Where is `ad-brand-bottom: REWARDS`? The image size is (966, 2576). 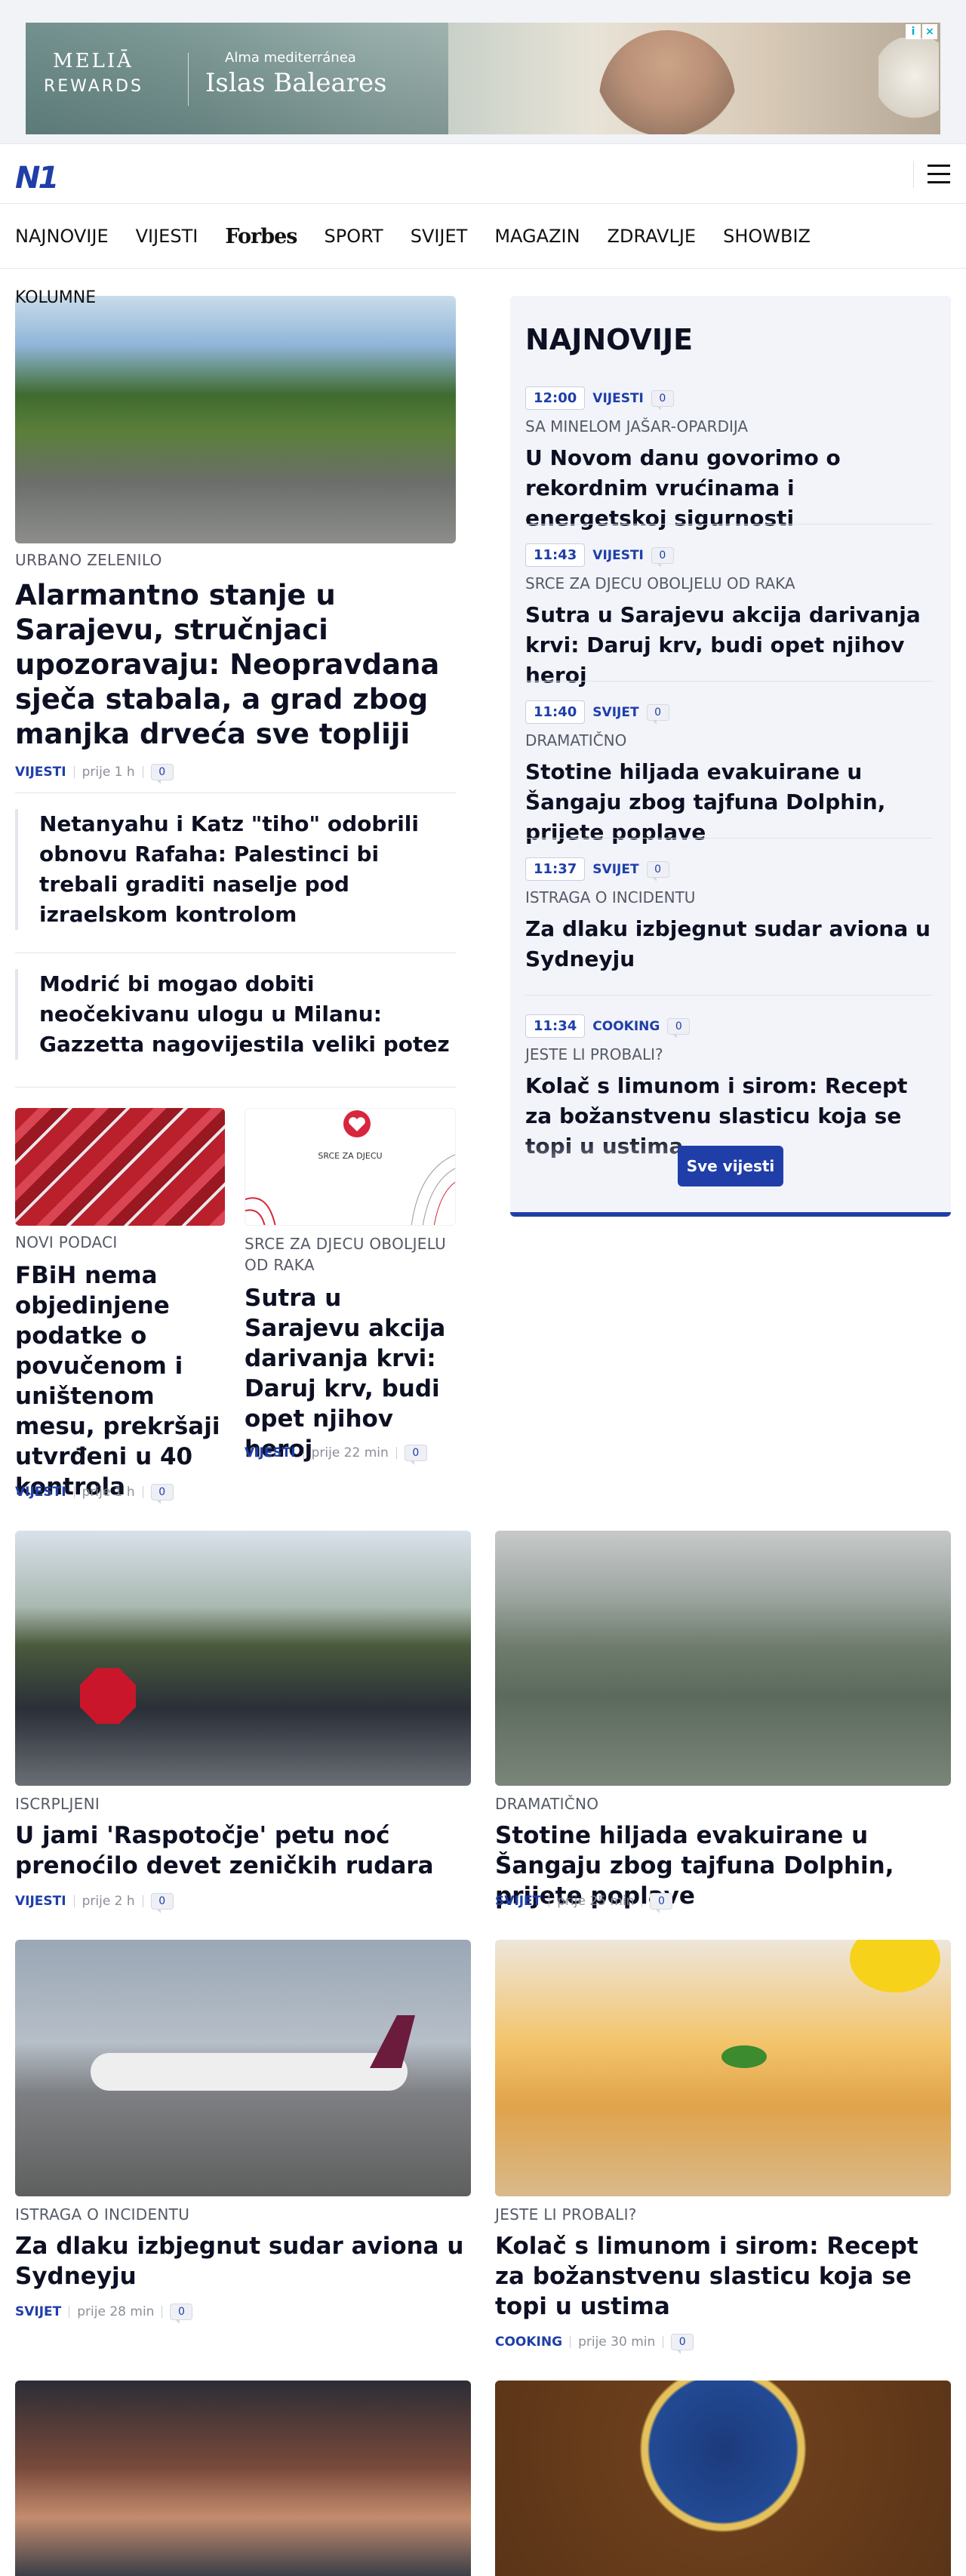
ad-brand-bottom: REWARDS is located at coordinates (93, 86).